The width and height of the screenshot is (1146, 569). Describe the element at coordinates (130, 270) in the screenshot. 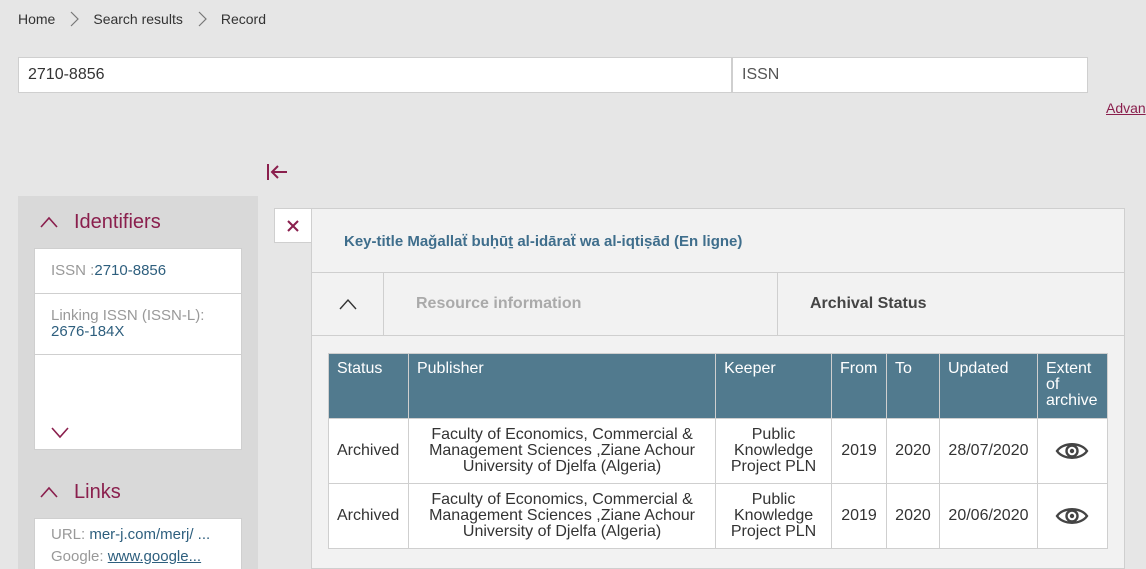

I see `issn-value: 2710-8856` at that location.